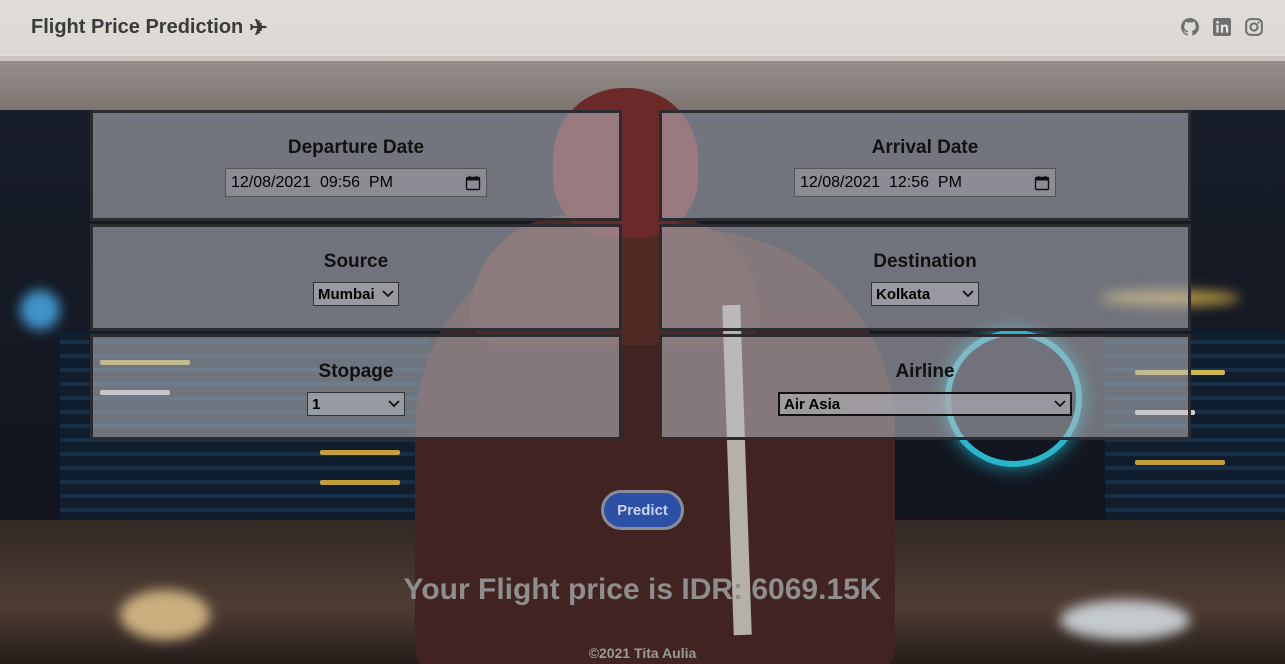 The image size is (1285, 664). I want to click on destination-select: Kolkata, so click(925, 294).